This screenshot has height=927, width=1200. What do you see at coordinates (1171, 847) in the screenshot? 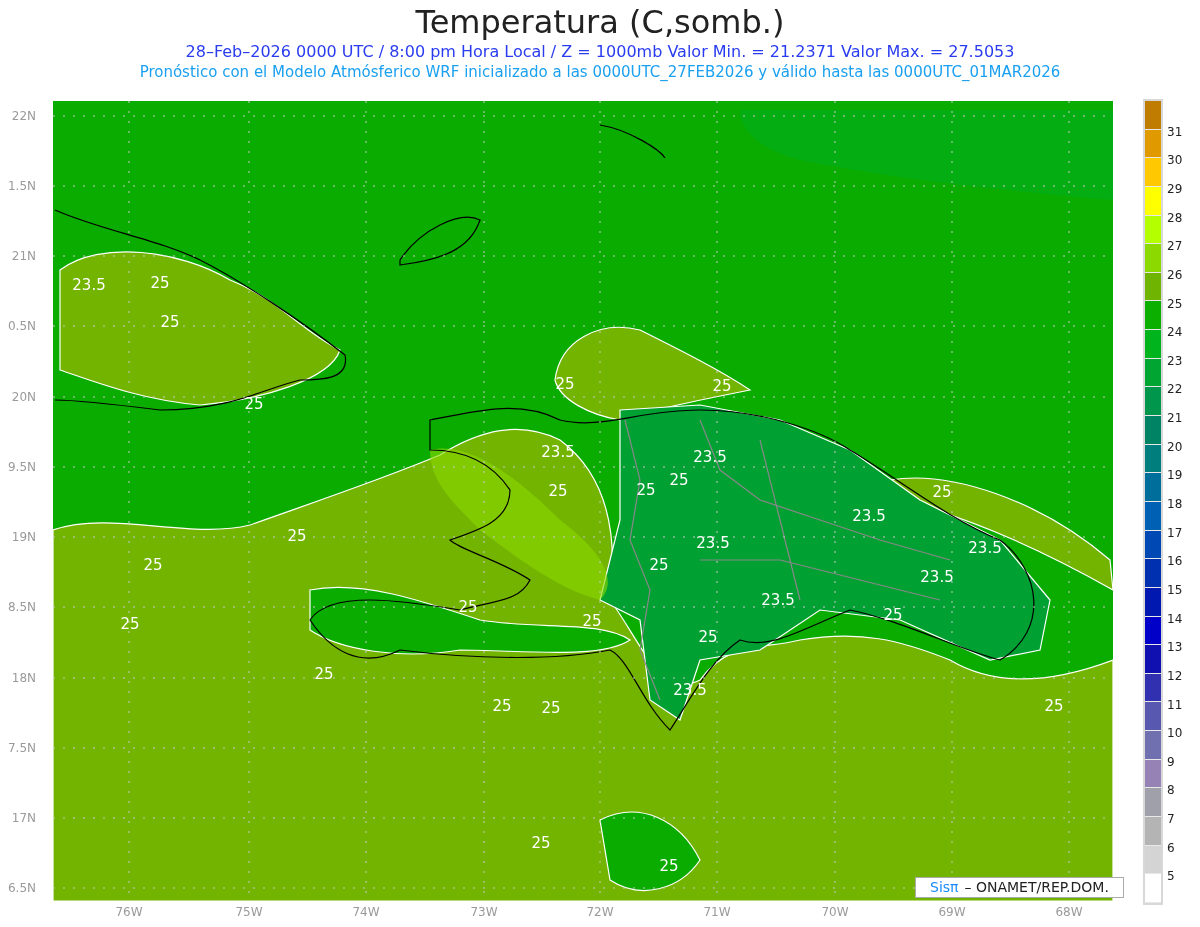
I see `colorbar-label: 6` at bounding box center [1171, 847].